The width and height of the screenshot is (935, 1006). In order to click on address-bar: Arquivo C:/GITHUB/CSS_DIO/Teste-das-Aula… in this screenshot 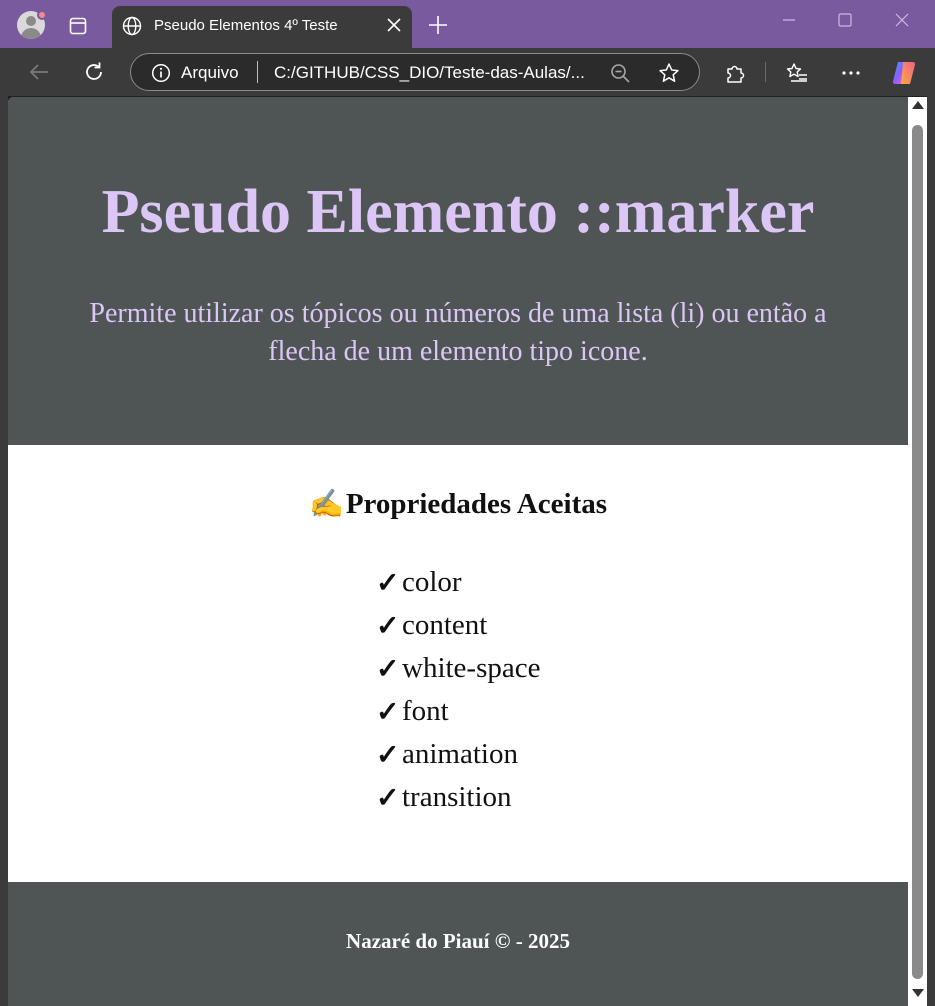, I will do `click(415, 72)`.